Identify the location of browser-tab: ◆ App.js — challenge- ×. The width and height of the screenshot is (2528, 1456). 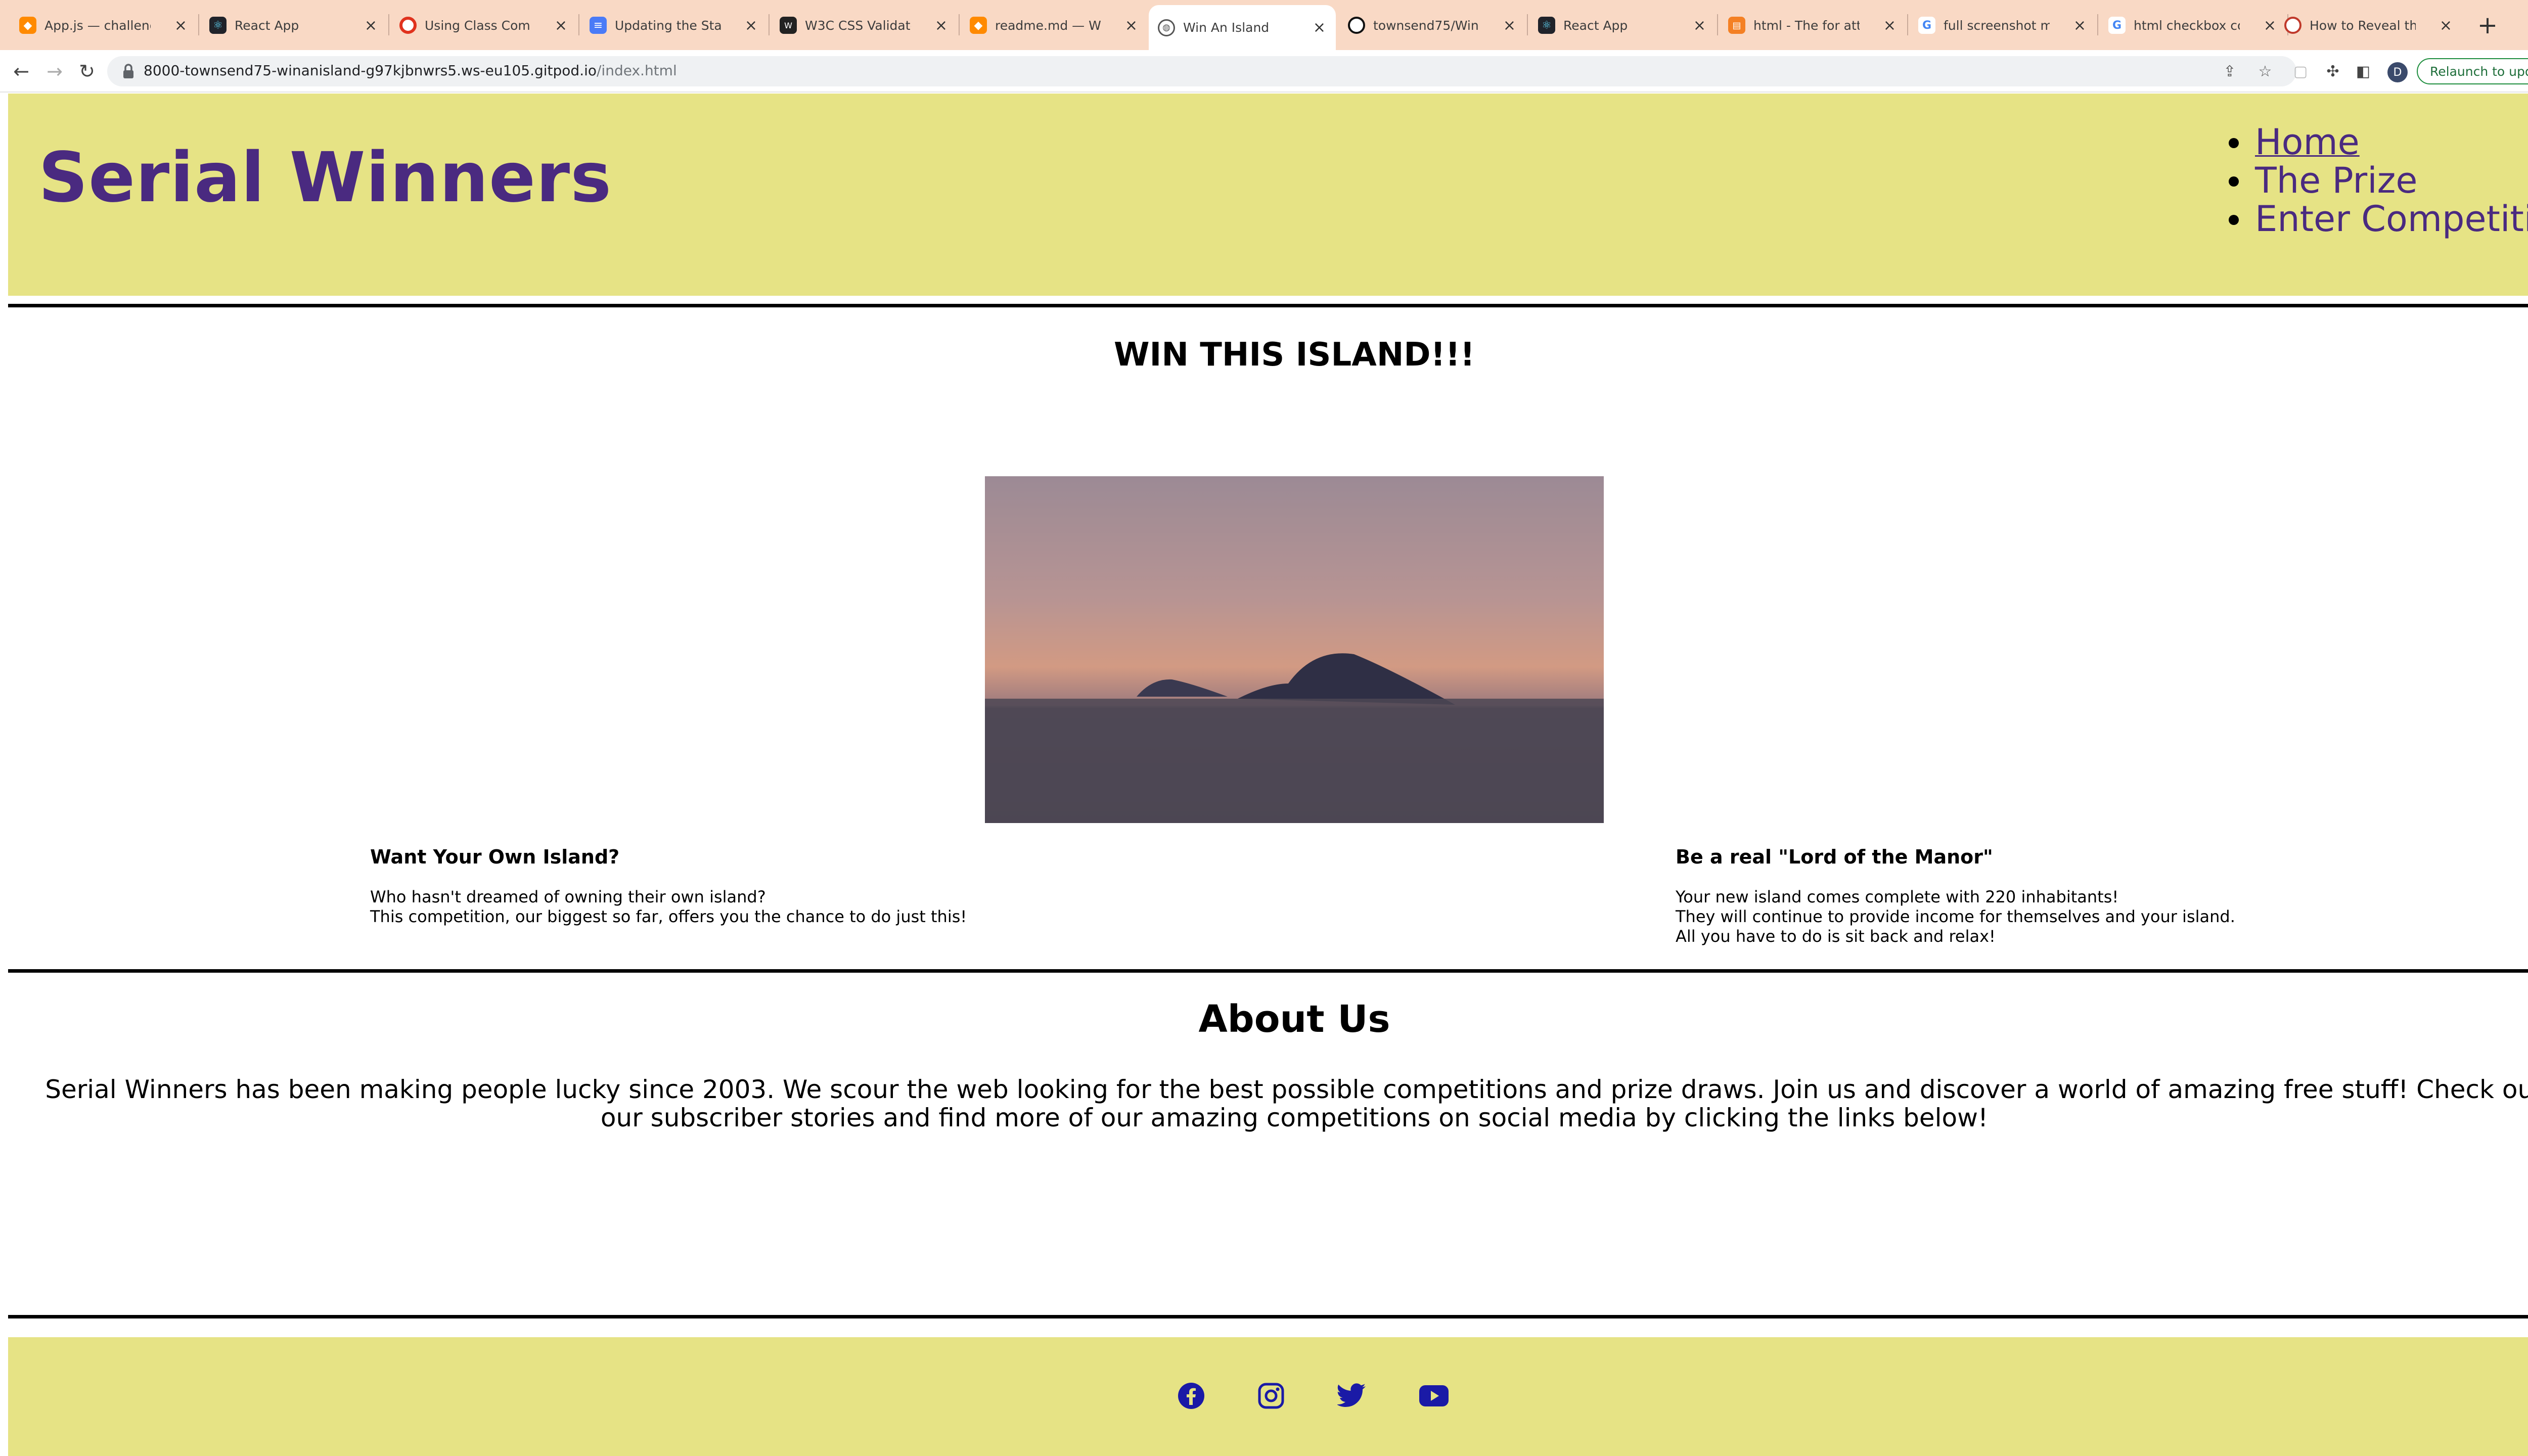
(104, 25).